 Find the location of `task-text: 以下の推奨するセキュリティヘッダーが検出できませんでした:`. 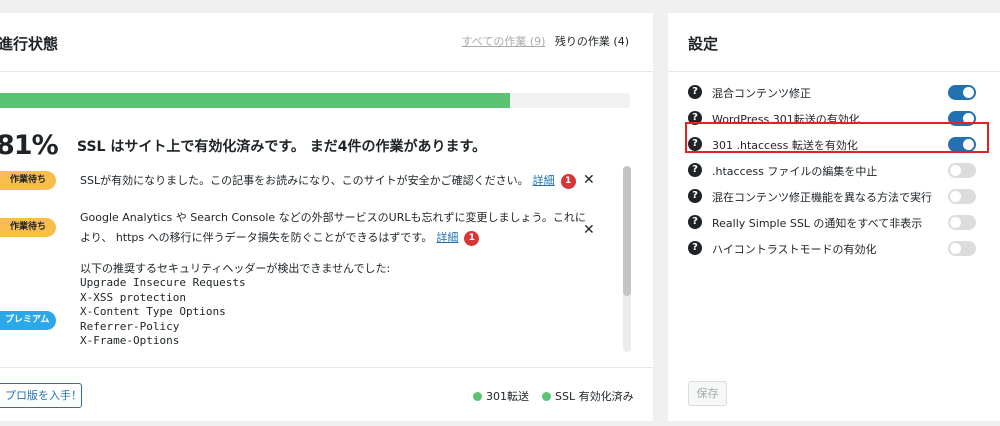

task-text: 以下の推奨するセキュリティヘッダーが検出できませんでした: is located at coordinates (235, 268).